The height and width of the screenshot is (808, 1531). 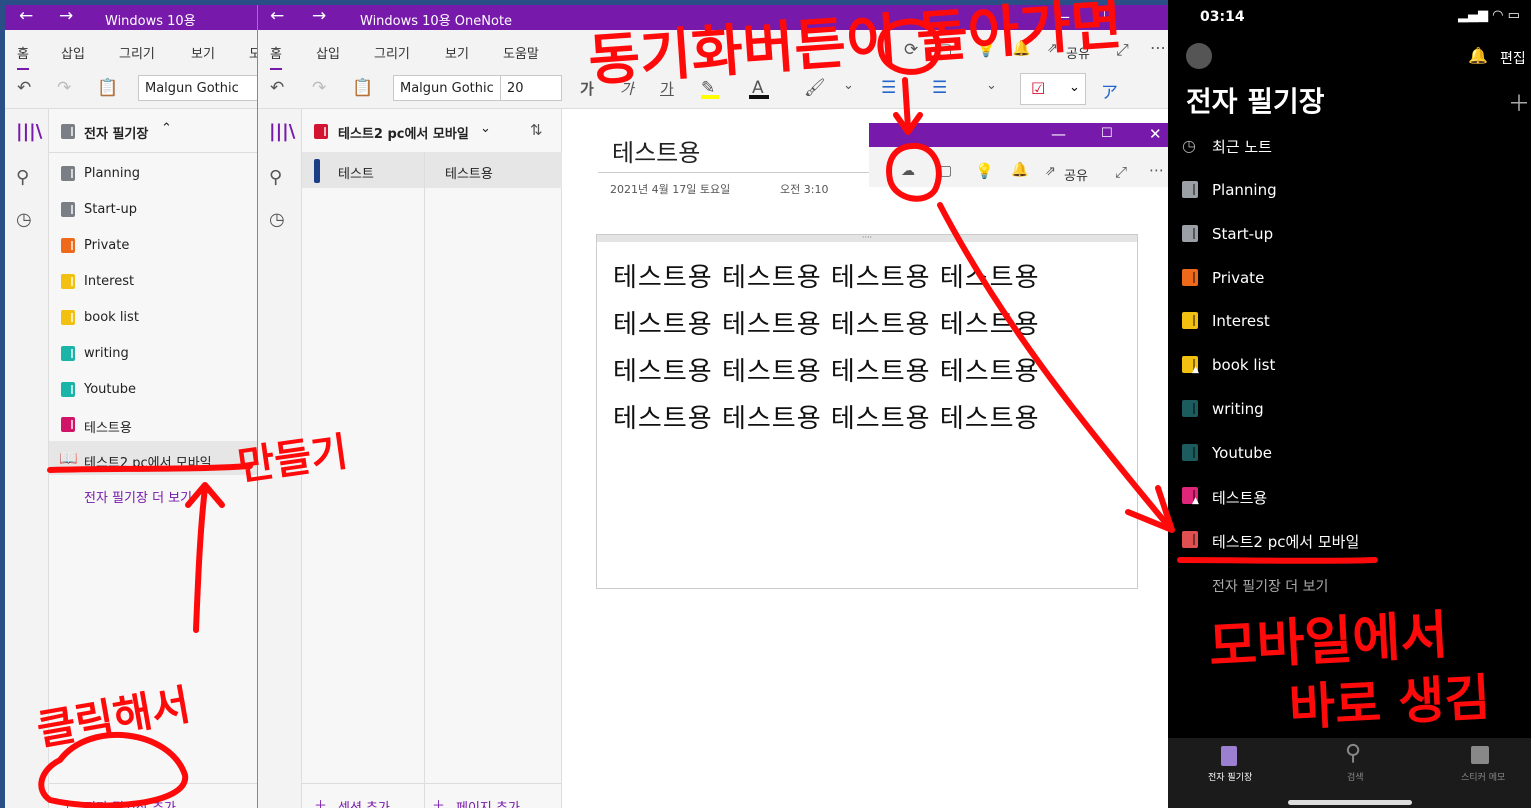 What do you see at coordinates (1109, 16) in the screenshot?
I see `maximize-icon: ☐` at bounding box center [1109, 16].